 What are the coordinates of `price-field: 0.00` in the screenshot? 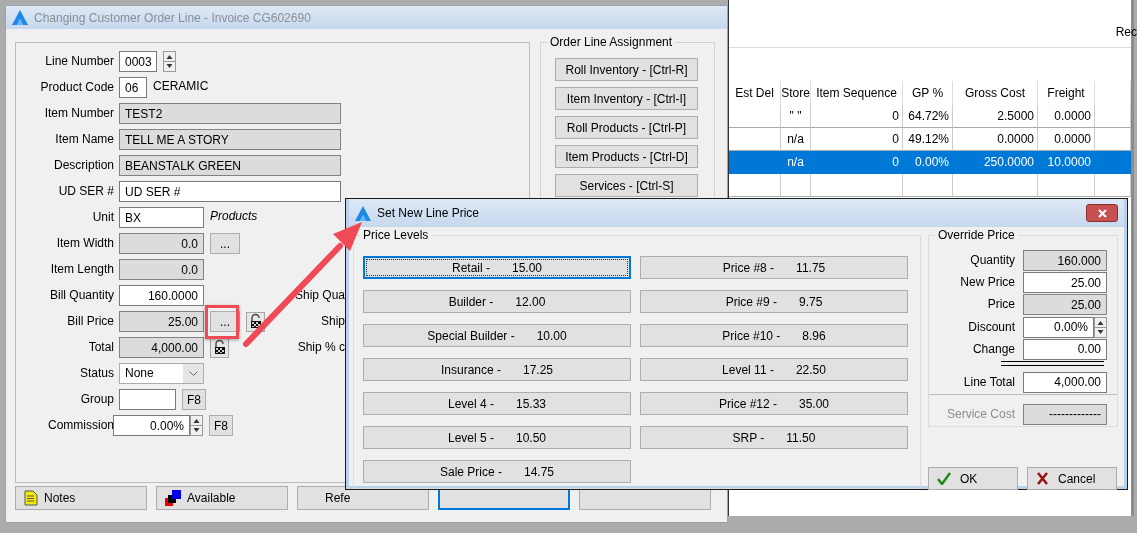 It's located at (1065, 349).